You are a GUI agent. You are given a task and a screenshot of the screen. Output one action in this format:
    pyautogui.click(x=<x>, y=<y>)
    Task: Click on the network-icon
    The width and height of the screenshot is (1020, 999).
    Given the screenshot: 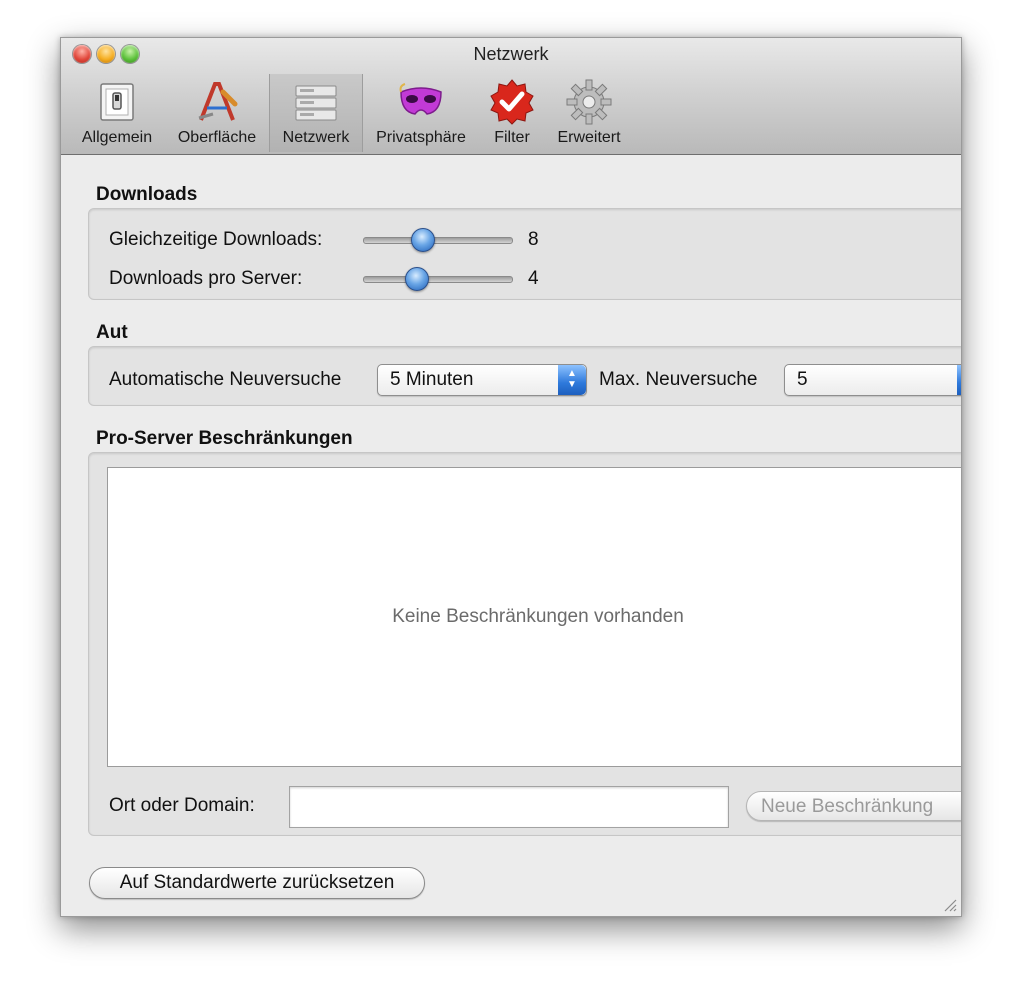 What is the action you would take?
    pyautogui.click(x=316, y=103)
    